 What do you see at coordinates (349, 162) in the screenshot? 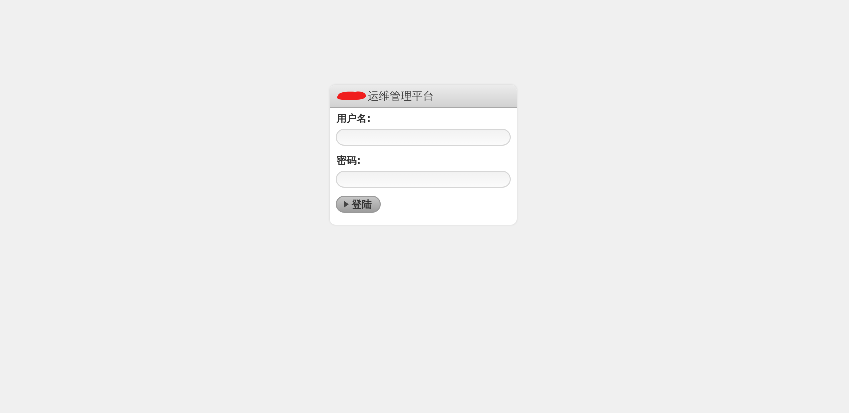
I see `field-label: 密码:` at bounding box center [349, 162].